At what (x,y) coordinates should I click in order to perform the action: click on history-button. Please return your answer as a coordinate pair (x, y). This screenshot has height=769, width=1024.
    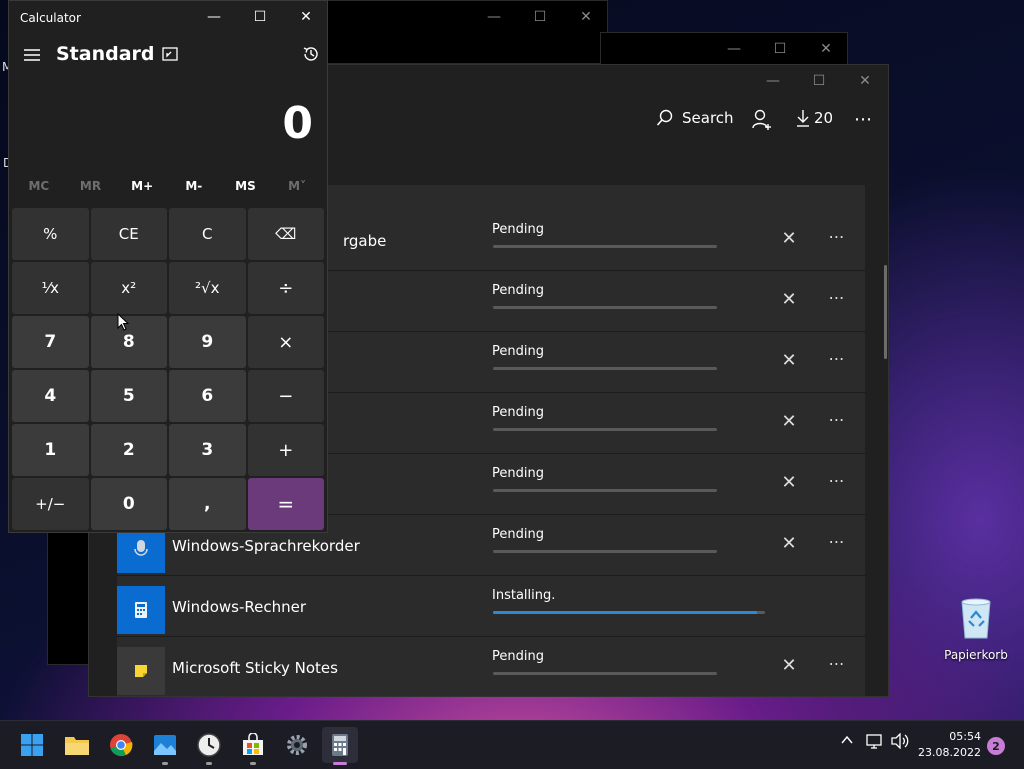
    Looking at the image, I should click on (311, 54).